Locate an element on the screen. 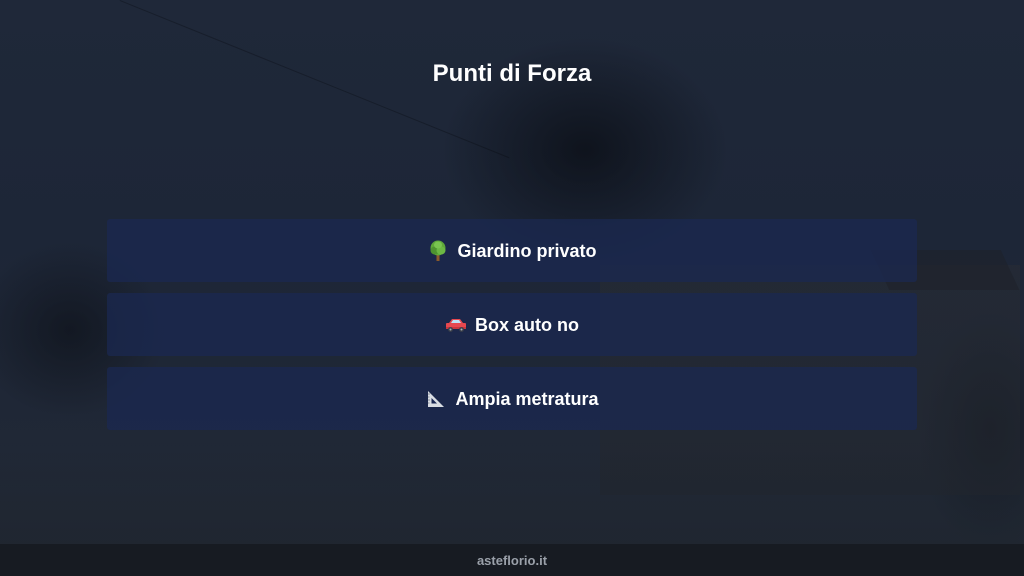  feature-label: Box auto no is located at coordinates (527, 324).